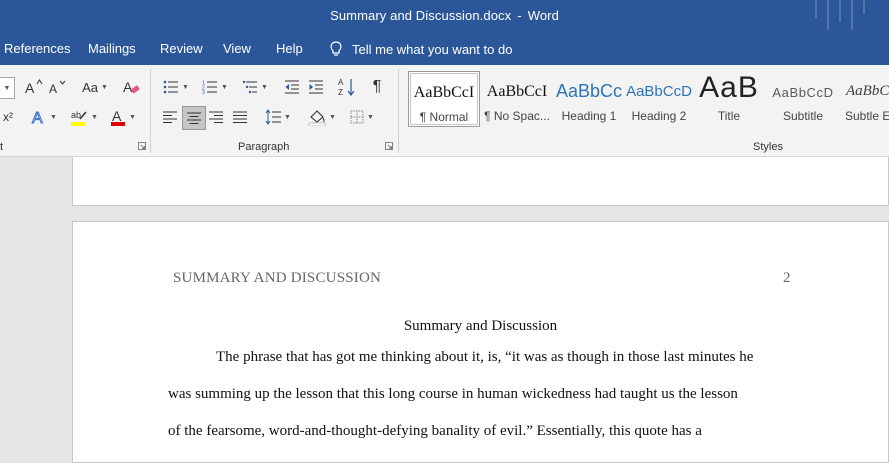 Image resolution: width=889 pixels, height=463 pixels. Describe the element at coordinates (480, 181) in the screenshot. I see `previous-page` at that location.